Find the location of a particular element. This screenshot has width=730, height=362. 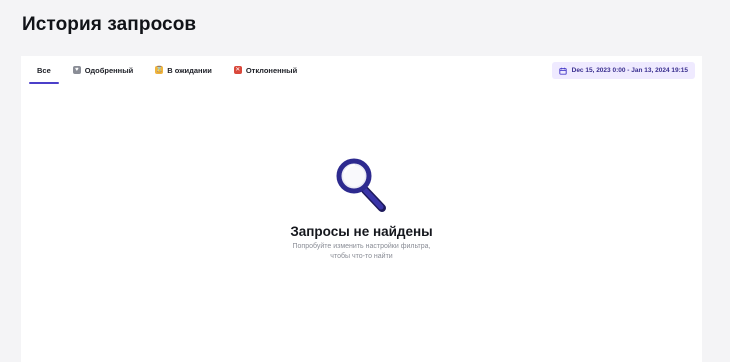

tab-pending-label: В ожидании is located at coordinates (189, 70).